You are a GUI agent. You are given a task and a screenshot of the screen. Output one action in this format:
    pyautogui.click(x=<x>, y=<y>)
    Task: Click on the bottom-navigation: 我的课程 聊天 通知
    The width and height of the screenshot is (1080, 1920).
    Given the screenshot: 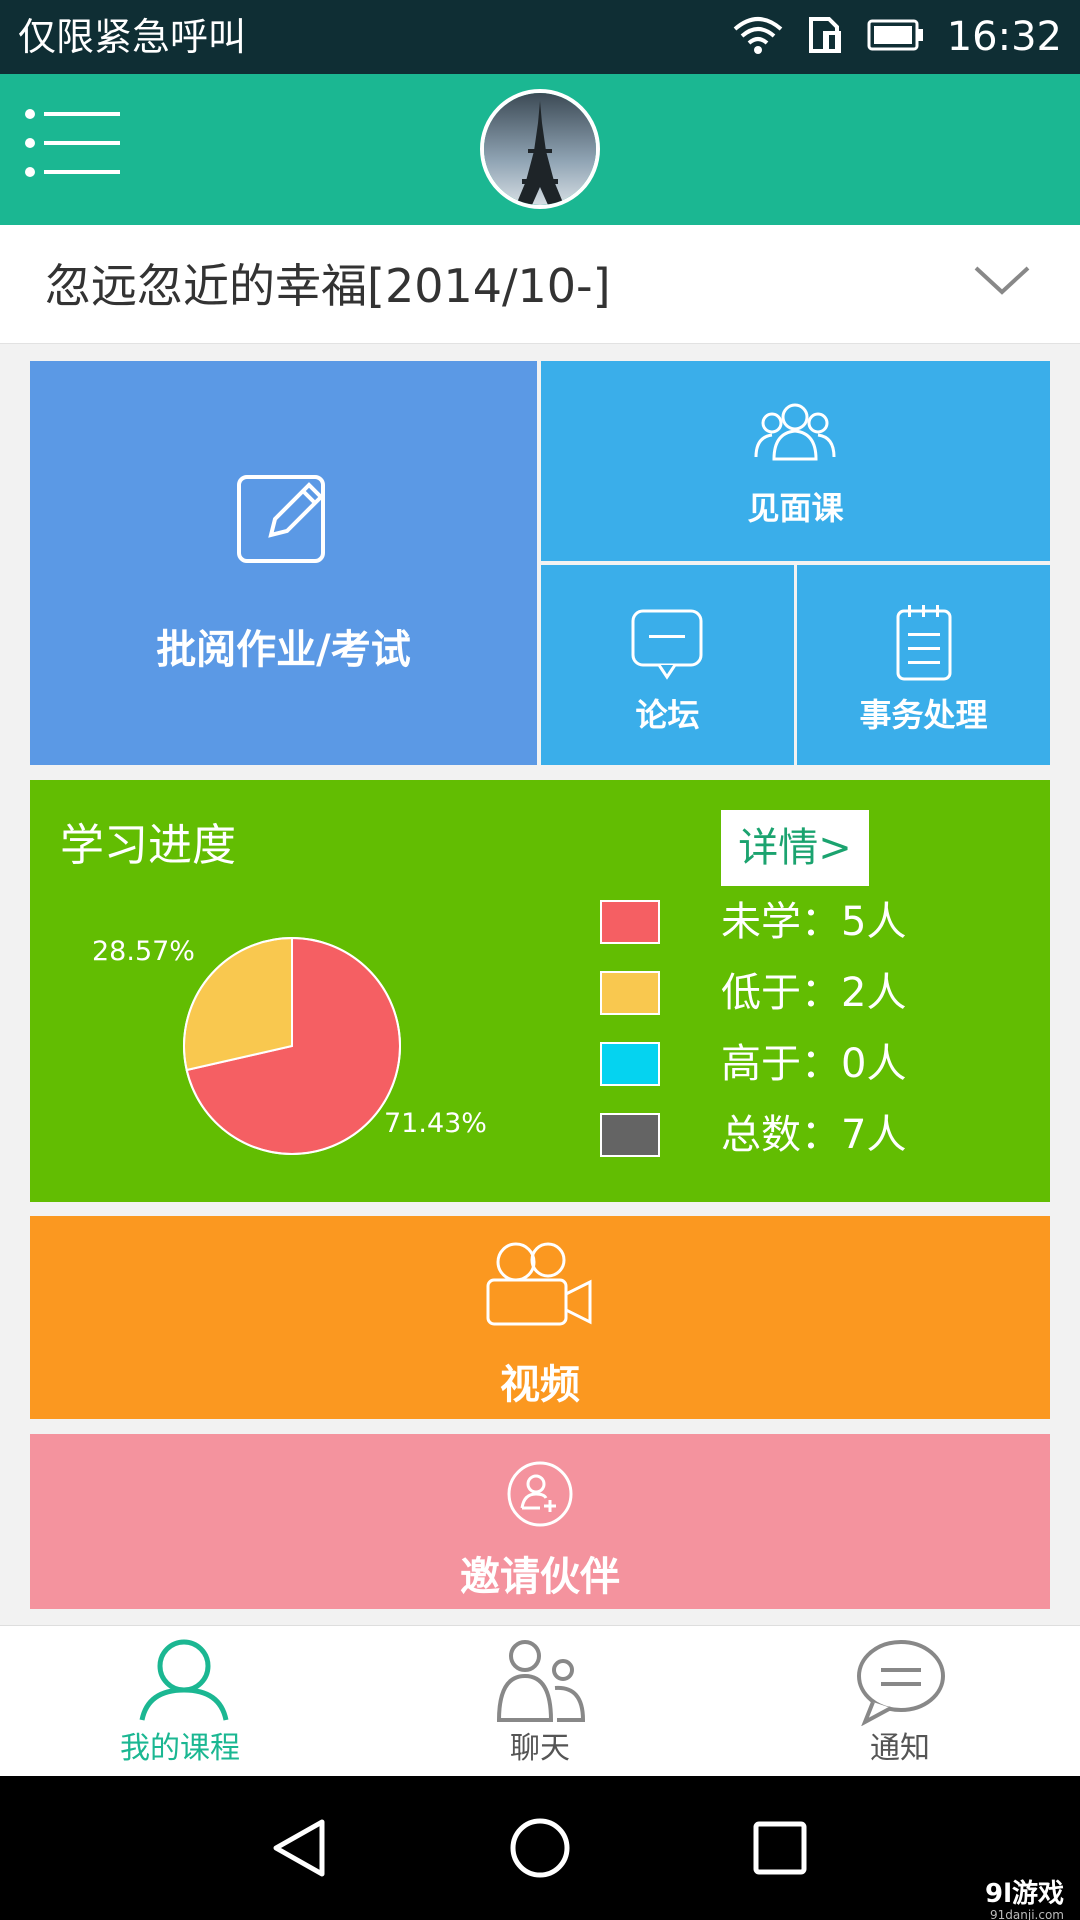 What is the action you would take?
    pyautogui.click(x=540, y=1700)
    